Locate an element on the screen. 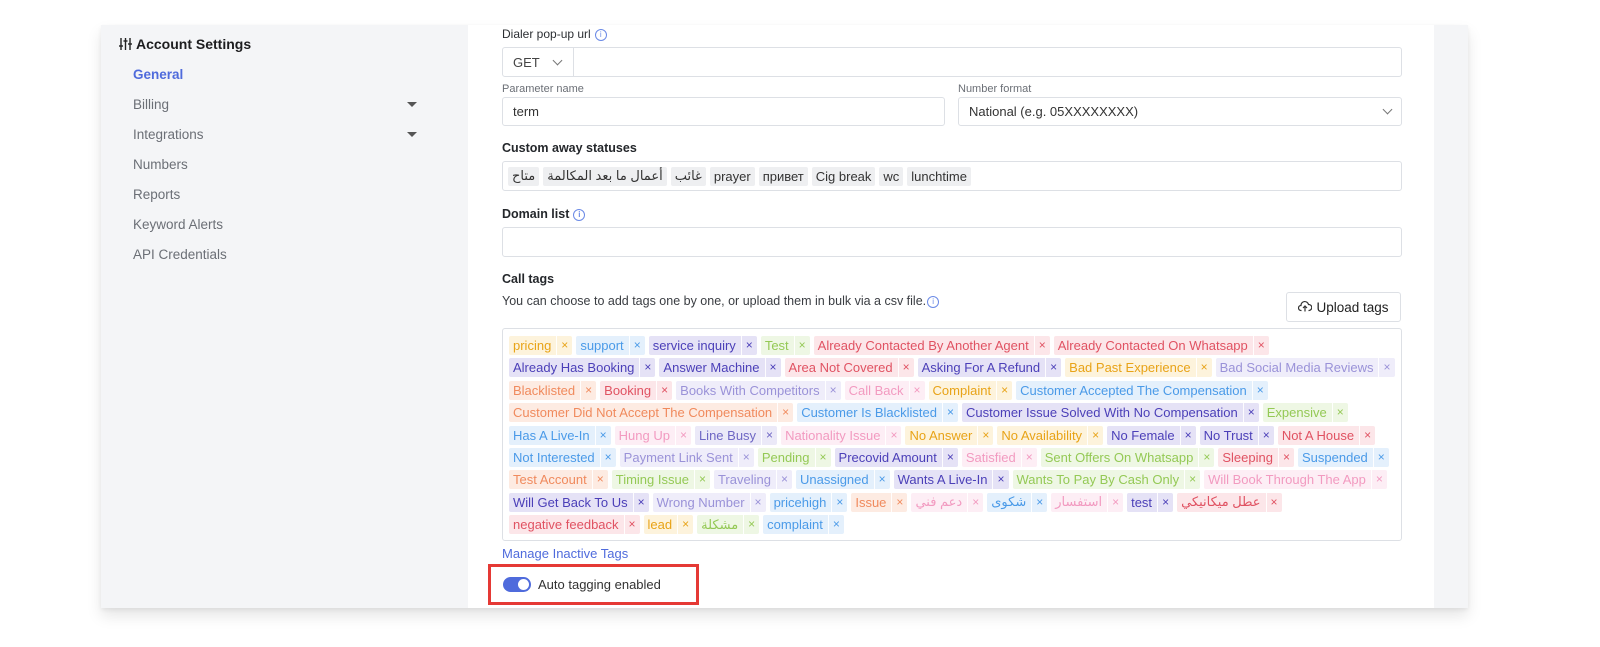 The width and height of the screenshot is (1600, 647). call-tag: Precovid Amount × is located at coordinates (896, 457).